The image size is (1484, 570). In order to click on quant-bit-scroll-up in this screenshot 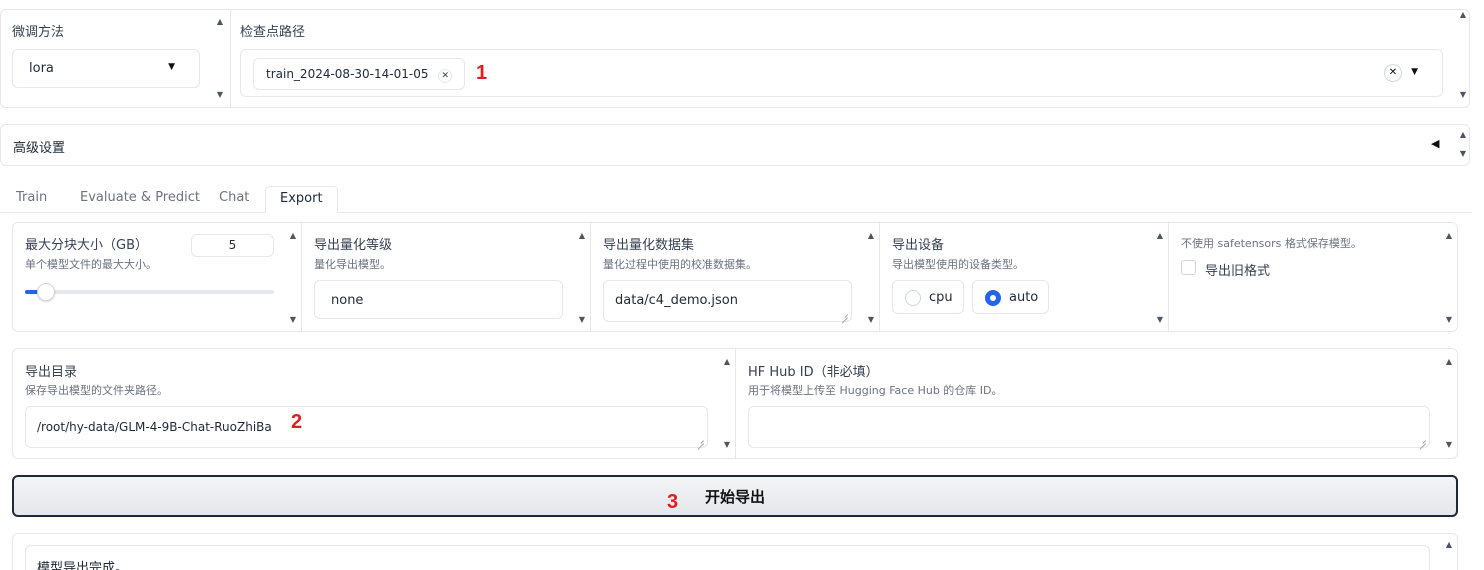, I will do `click(582, 236)`.